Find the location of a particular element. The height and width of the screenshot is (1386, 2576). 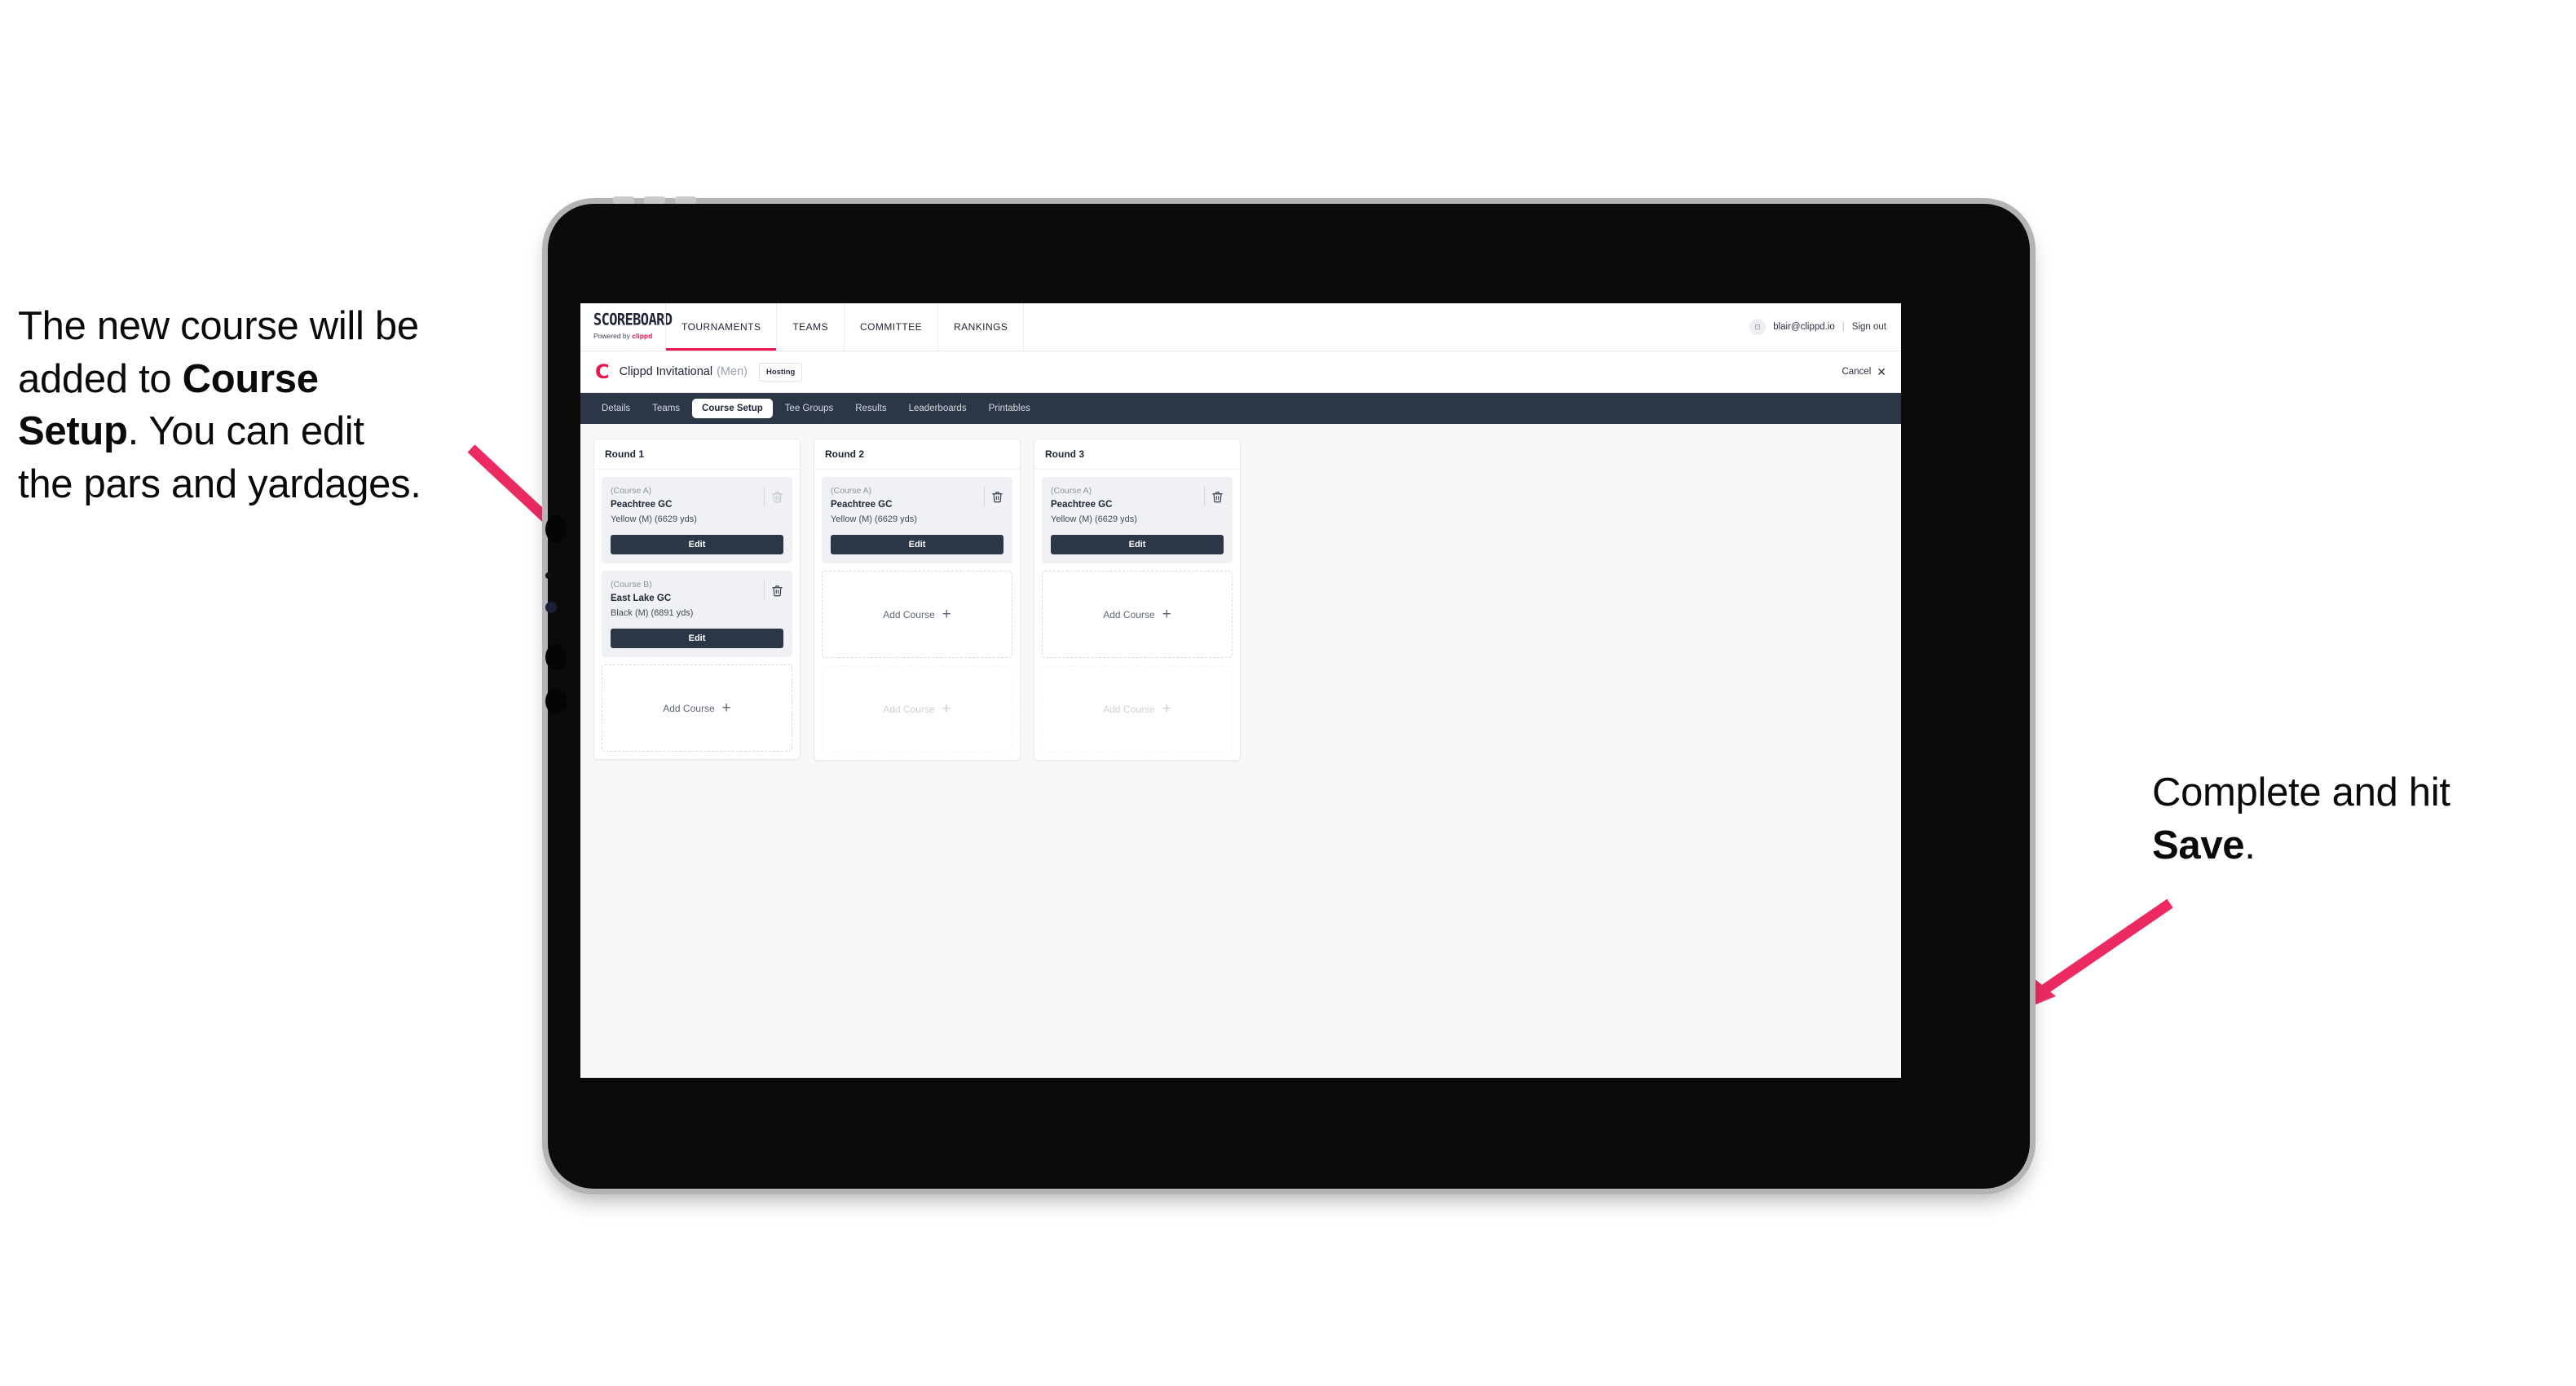

tab-teams: Teams is located at coordinates (666, 408).